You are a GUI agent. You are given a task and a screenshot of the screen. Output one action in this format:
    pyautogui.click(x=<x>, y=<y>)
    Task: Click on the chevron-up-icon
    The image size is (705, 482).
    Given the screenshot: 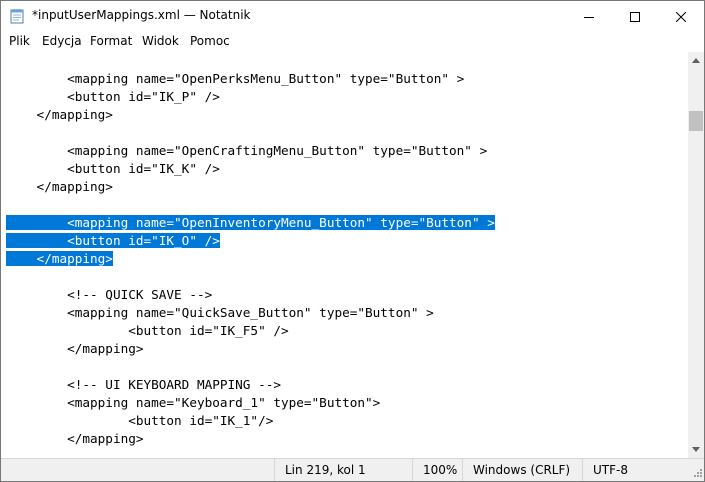 What is the action you would take?
    pyautogui.click(x=696, y=60)
    